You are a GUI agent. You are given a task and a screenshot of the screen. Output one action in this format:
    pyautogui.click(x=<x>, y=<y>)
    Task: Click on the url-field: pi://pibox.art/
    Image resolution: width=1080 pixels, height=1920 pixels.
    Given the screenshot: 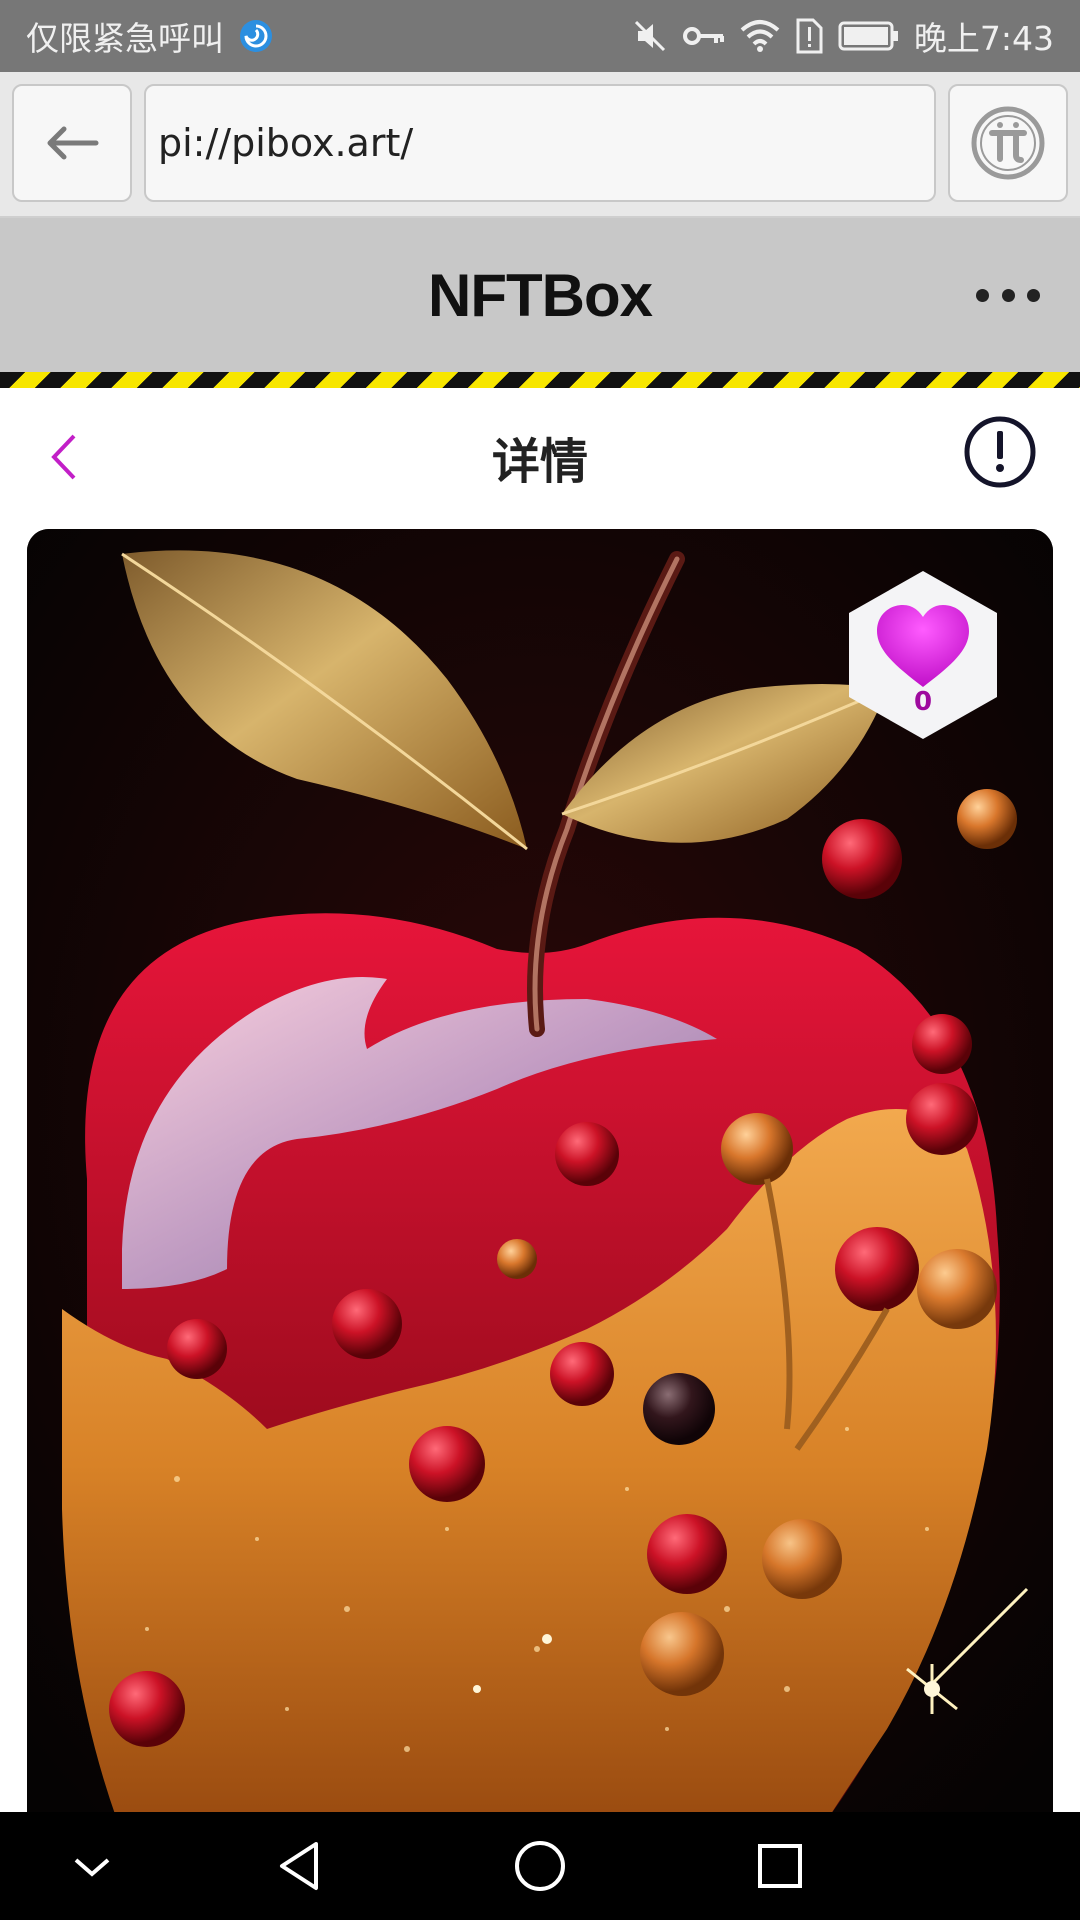 What is the action you would take?
    pyautogui.click(x=540, y=143)
    